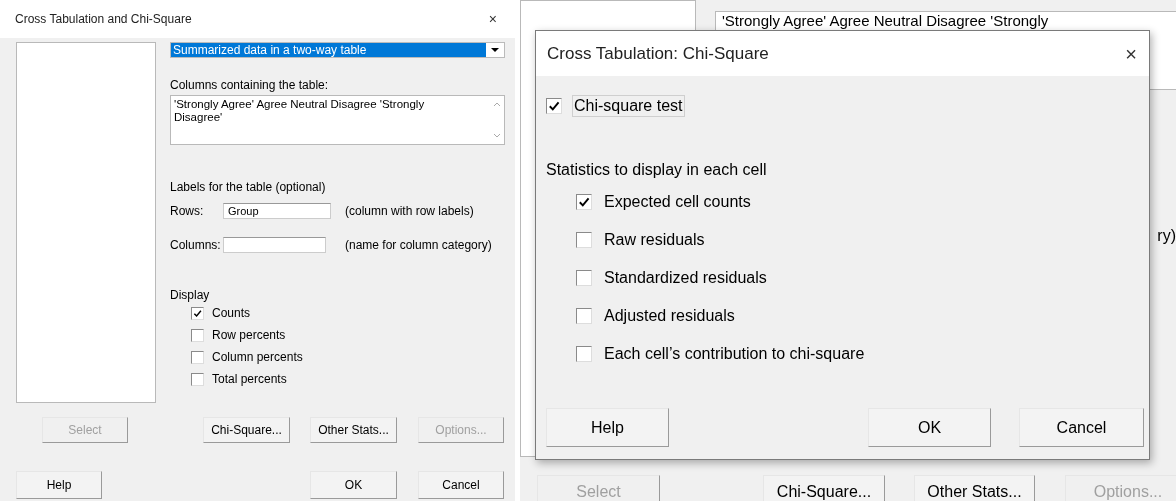 The height and width of the screenshot is (501, 1176). I want to click on field-label: Columns:, so click(196, 245).